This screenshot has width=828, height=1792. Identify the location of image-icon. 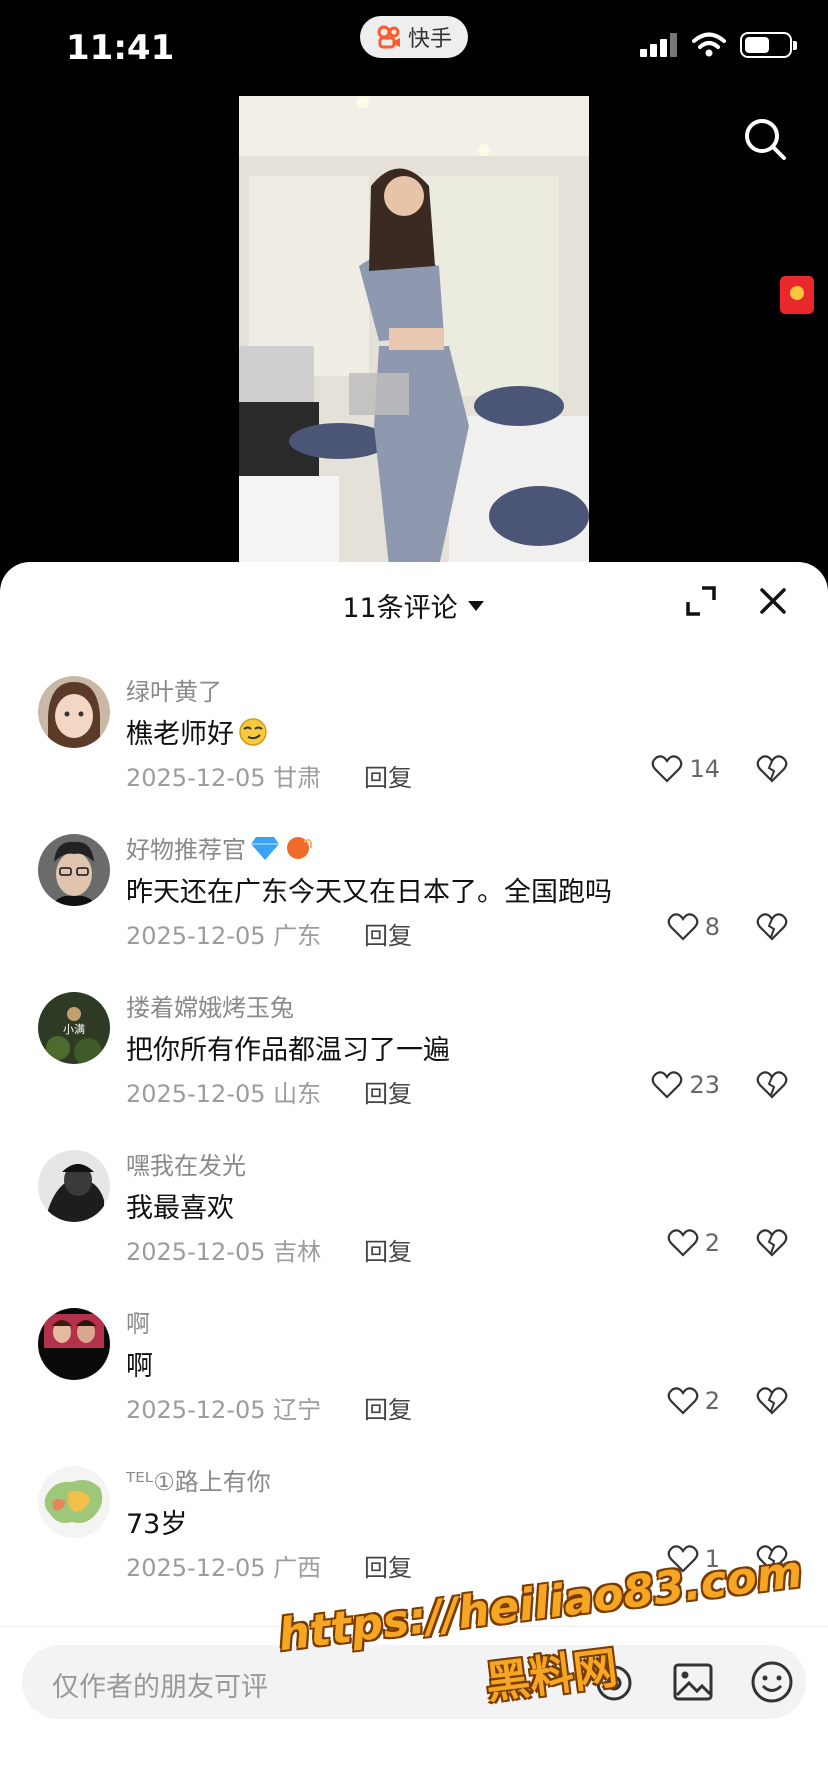
(693, 1682).